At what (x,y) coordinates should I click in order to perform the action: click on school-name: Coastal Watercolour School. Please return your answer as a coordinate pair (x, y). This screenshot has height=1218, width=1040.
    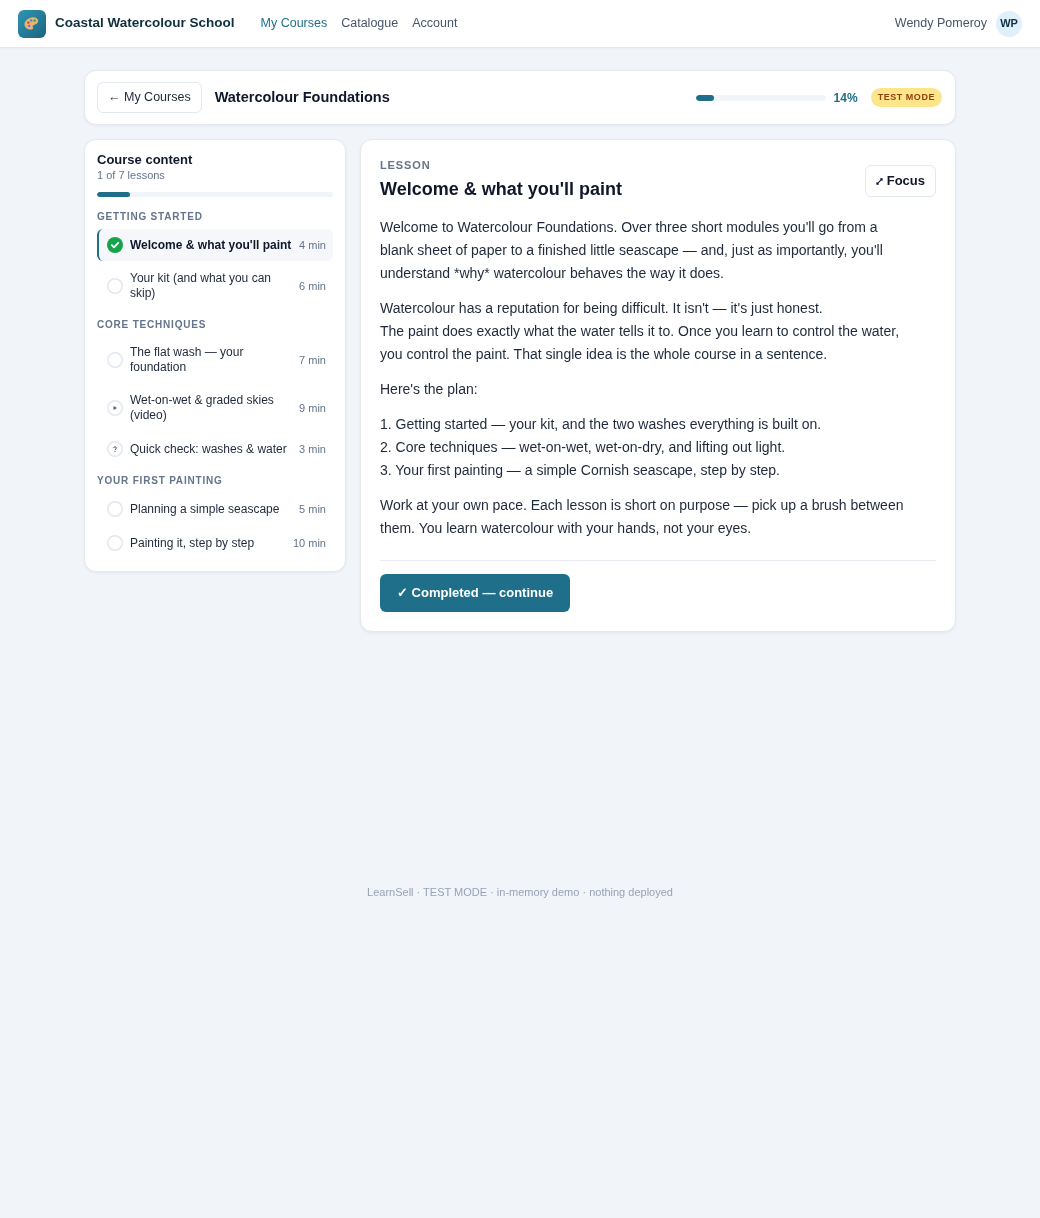
    Looking at the image, I should click on (145, 23).